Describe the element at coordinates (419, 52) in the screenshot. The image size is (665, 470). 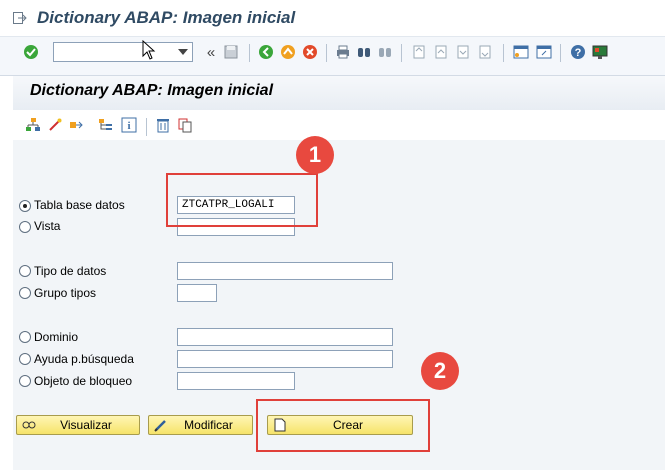
I see `first-page-icon` at that location.